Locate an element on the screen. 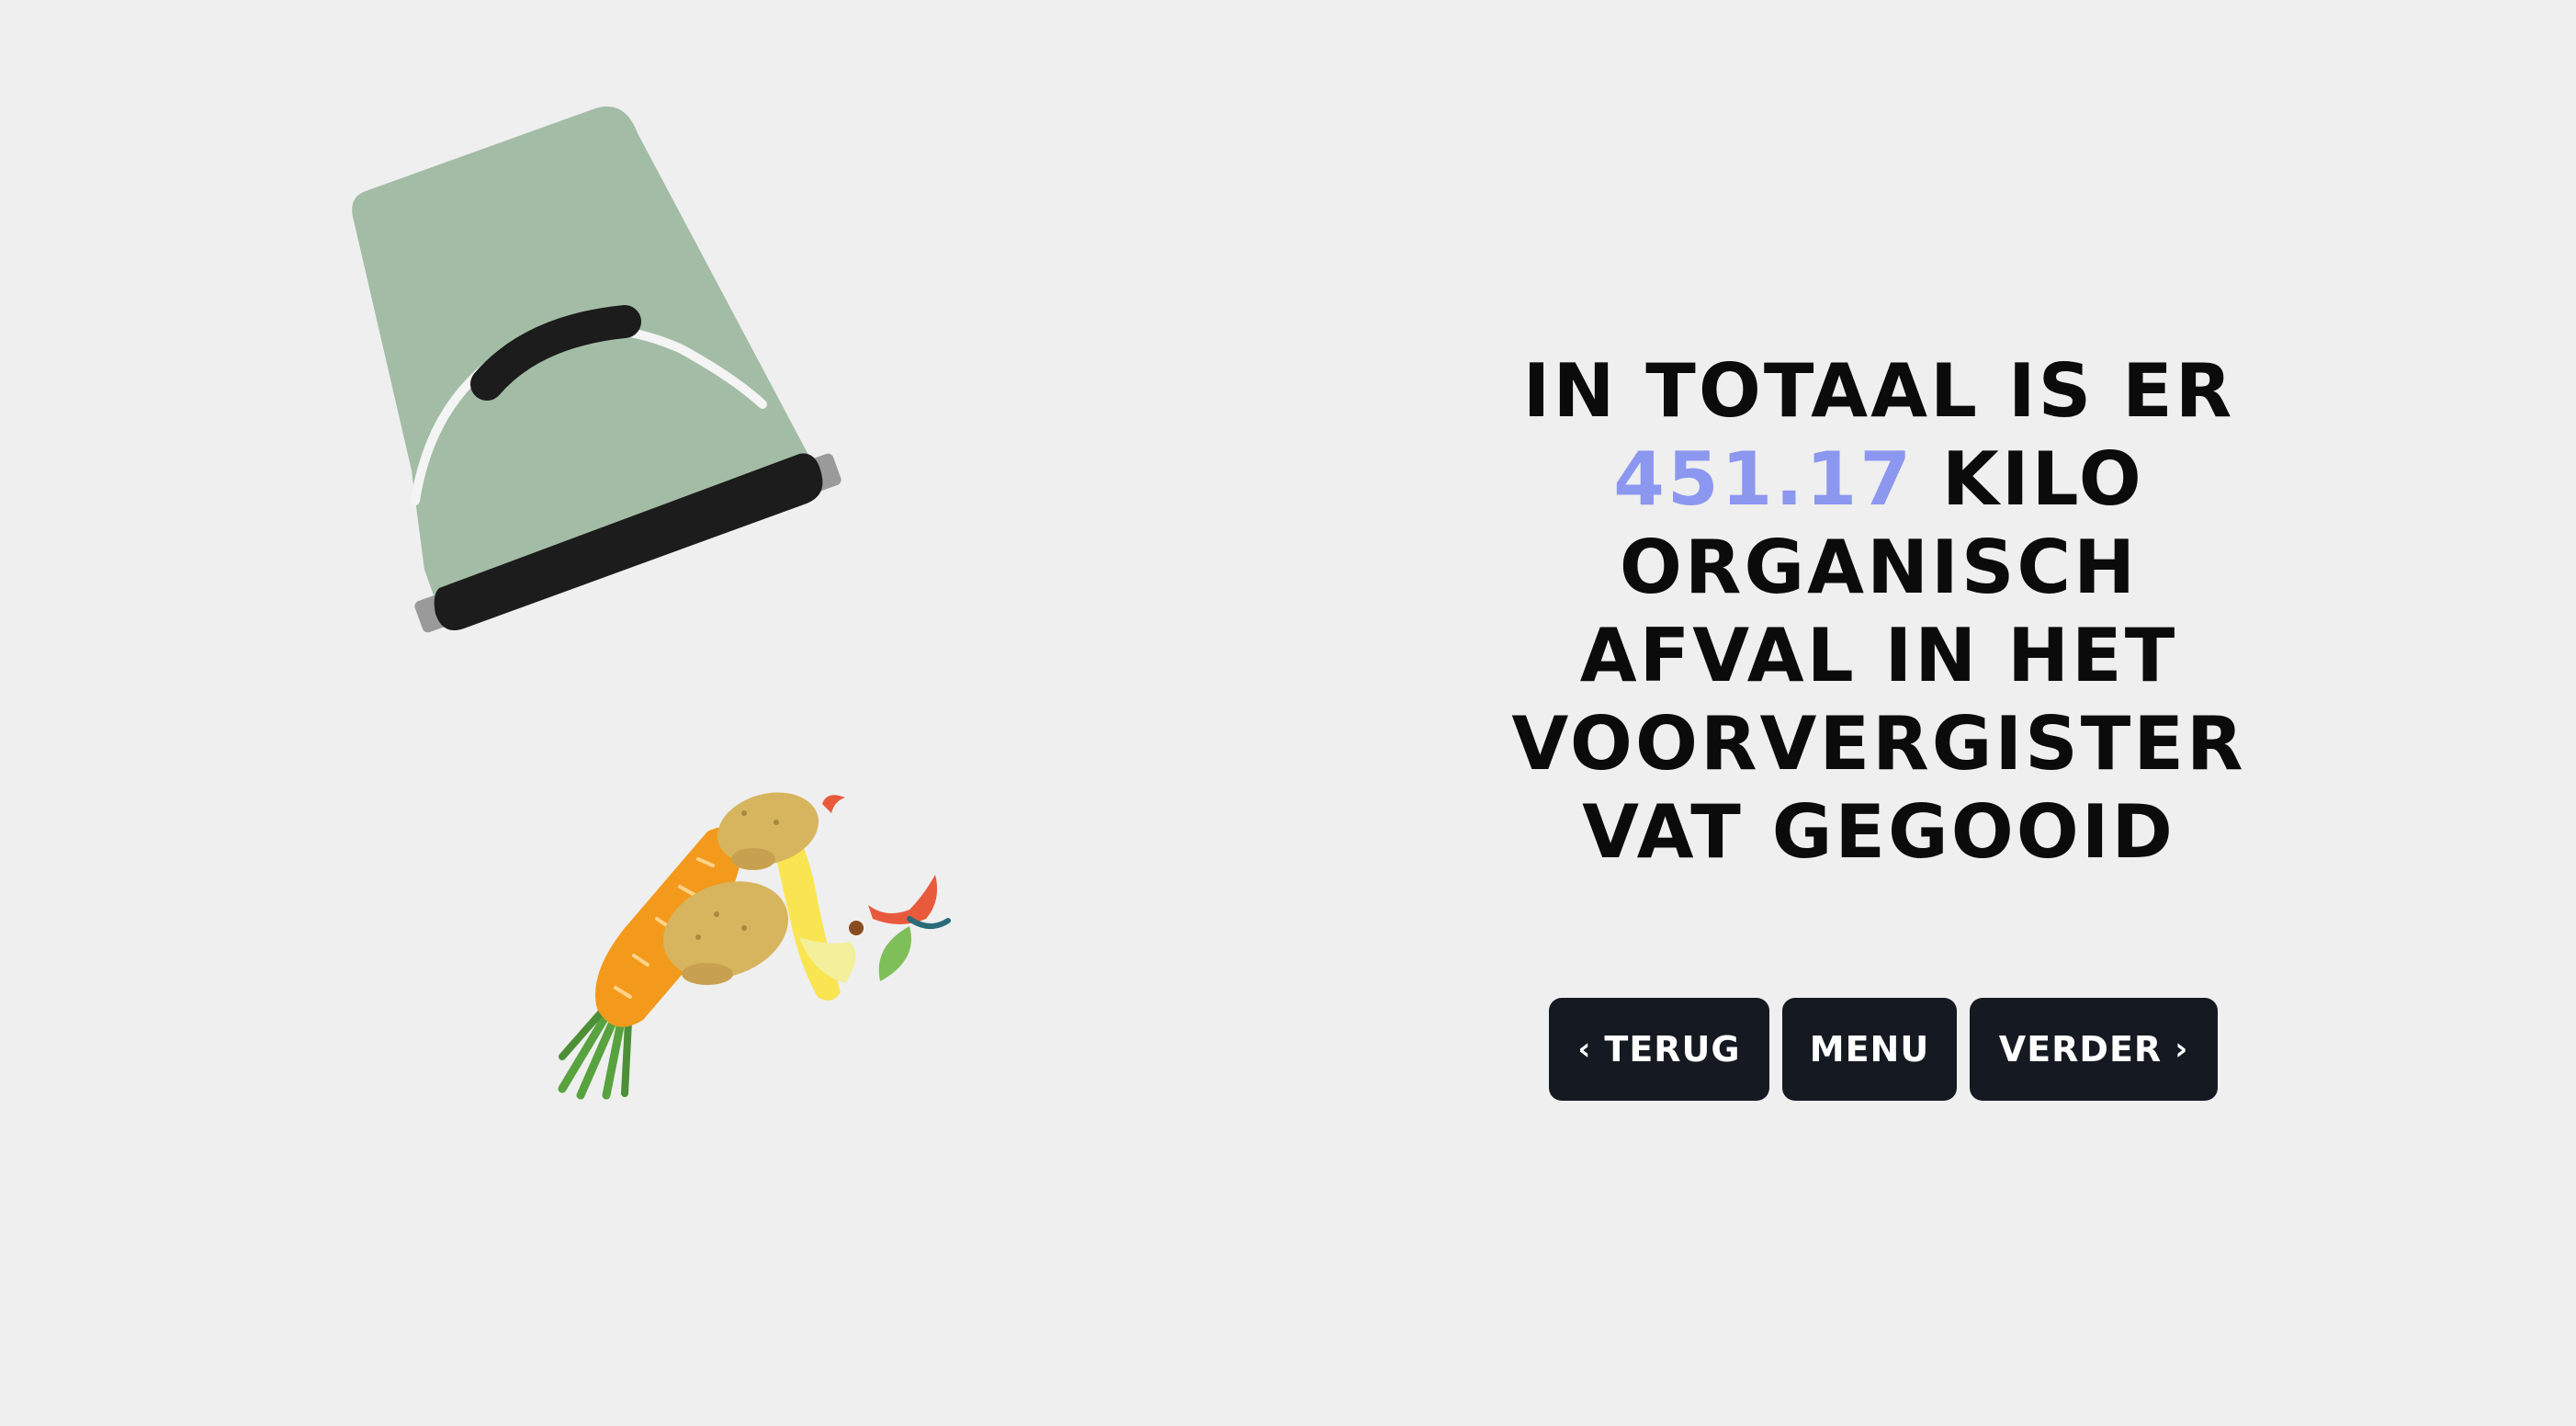 This screenshot has height=1426, width=2576. chevron-right-icon: › is located at coordinates (2182, 1049).